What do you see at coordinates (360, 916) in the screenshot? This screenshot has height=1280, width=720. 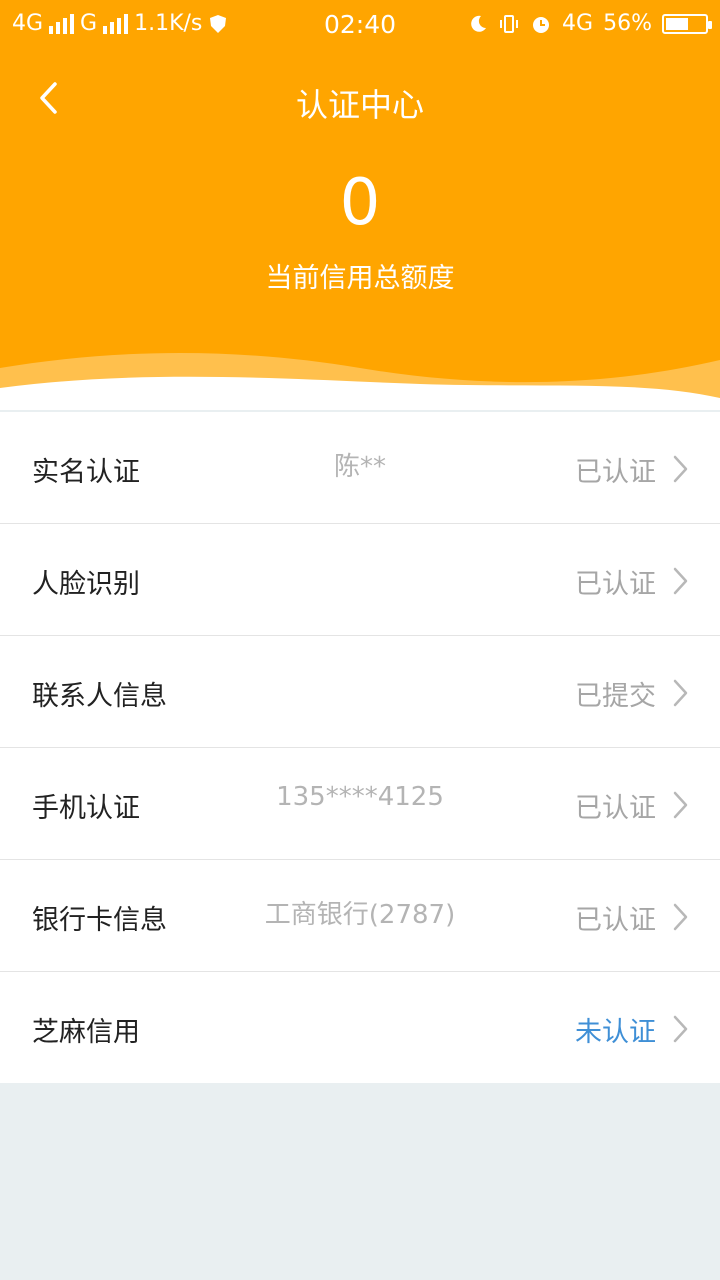 I see `verify-item-bank-card: 银行卡信息 工商银行(2787) 已认证` at bounding box center [360, 916].